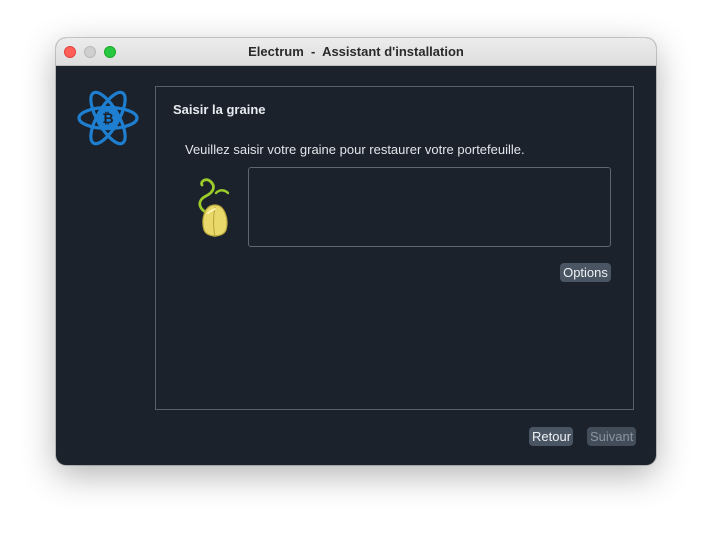 This screenshot has height=540, width=712. I want to click on back-button: Retour, so click(551, 436).